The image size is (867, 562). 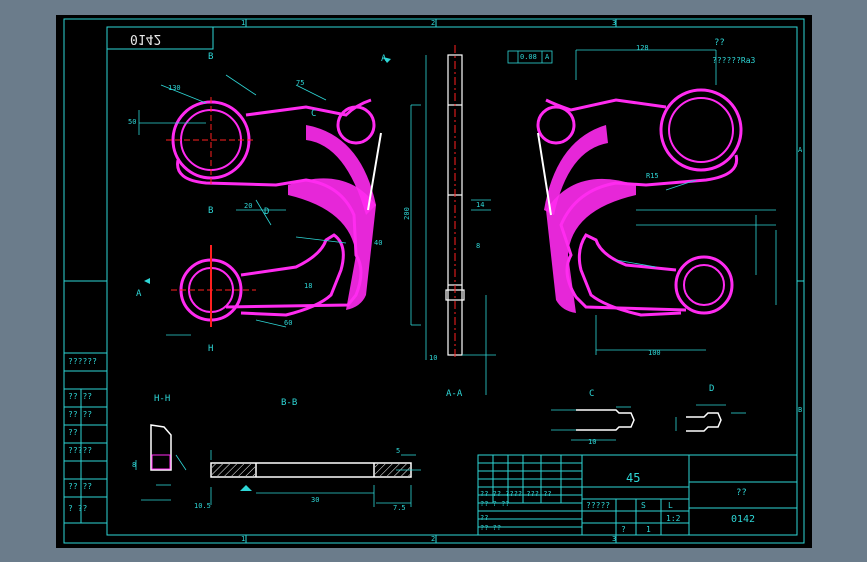 I want to click on strip-row-6: ?? ??, so click(x=80, y=486).